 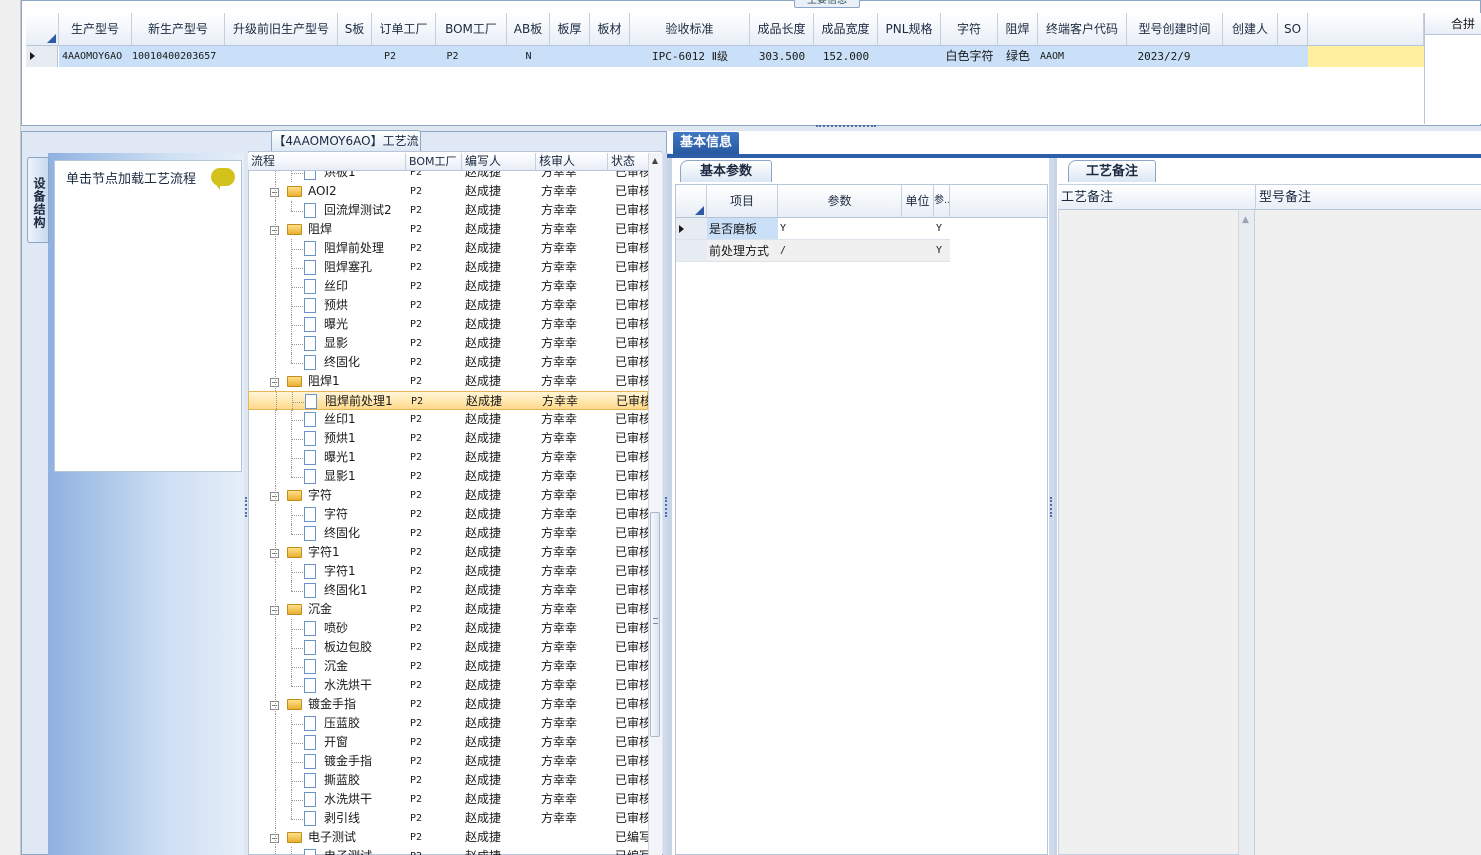 What do you see at coordinates (610, 29) in the screenshot?
I see `col-material: 板材` at bounding box center [610, 29].